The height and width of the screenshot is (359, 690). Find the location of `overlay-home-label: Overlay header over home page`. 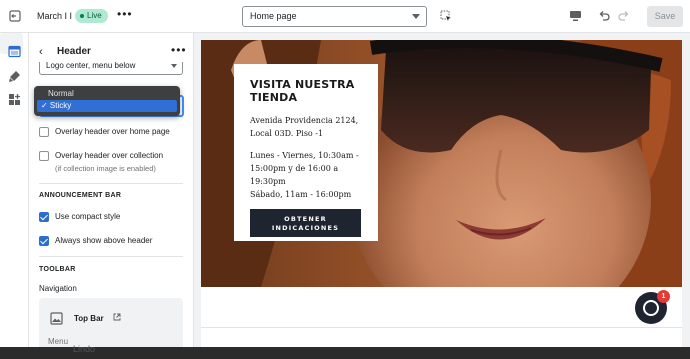

overlay-home-label: Overlay header over home page is located at coordinates (112, 131).